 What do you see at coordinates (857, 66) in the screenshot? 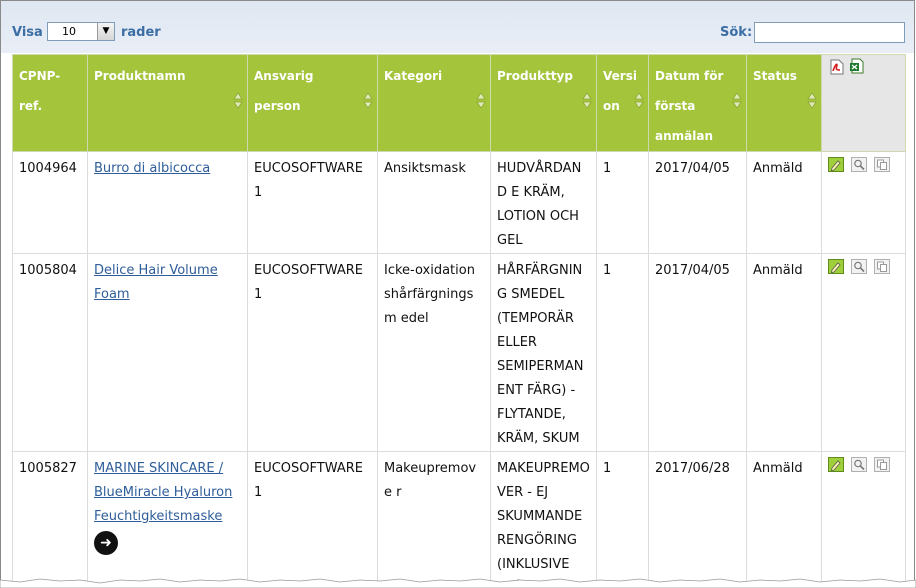
I see `excel-export-icon` at bounding box center [857, 66].